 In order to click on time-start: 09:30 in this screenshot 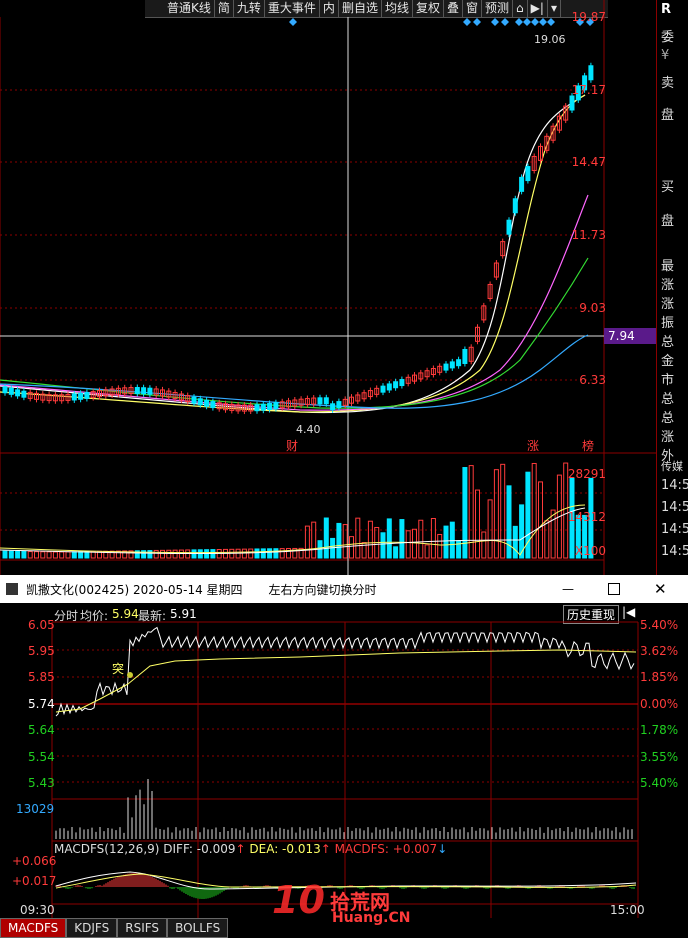, I will do `click(37, 910)`.